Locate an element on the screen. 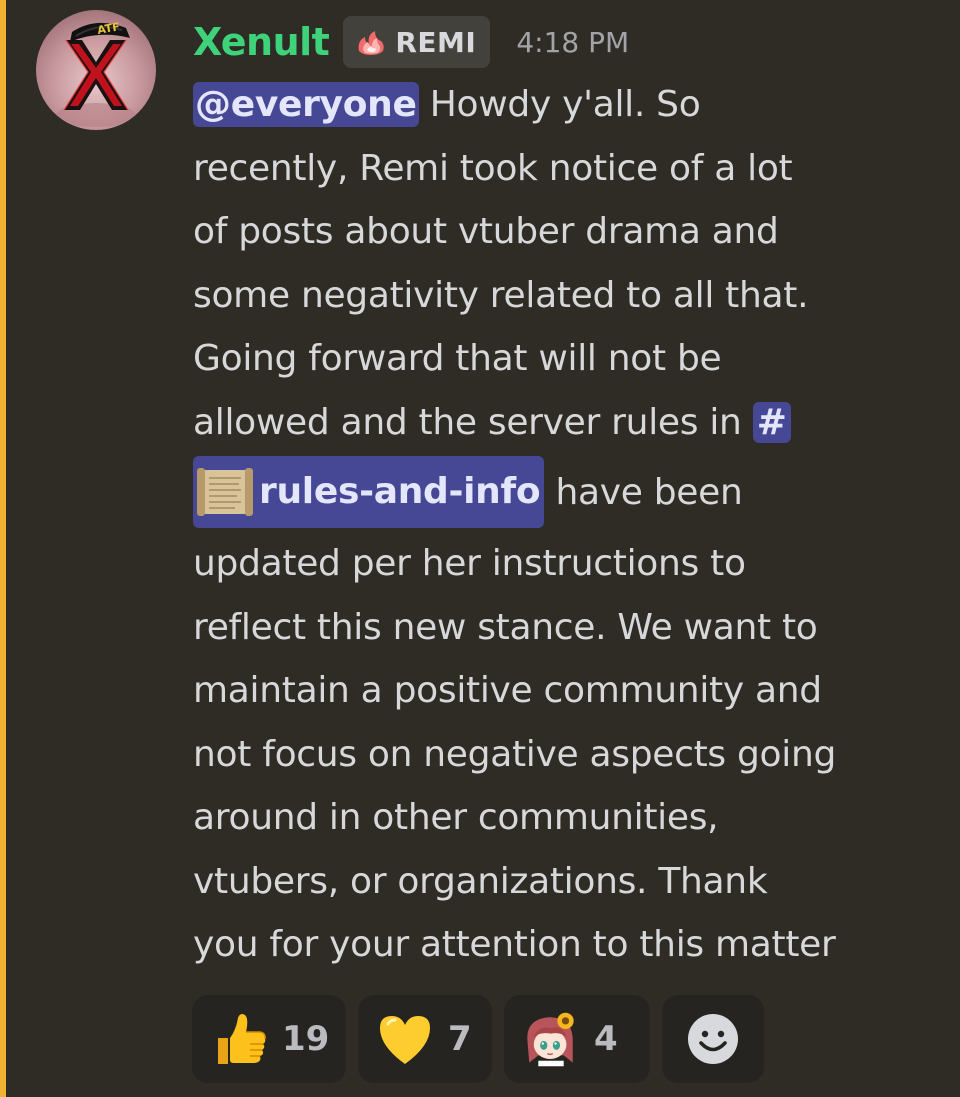  mention-highlight-bar is located at coordinates (3, 548).